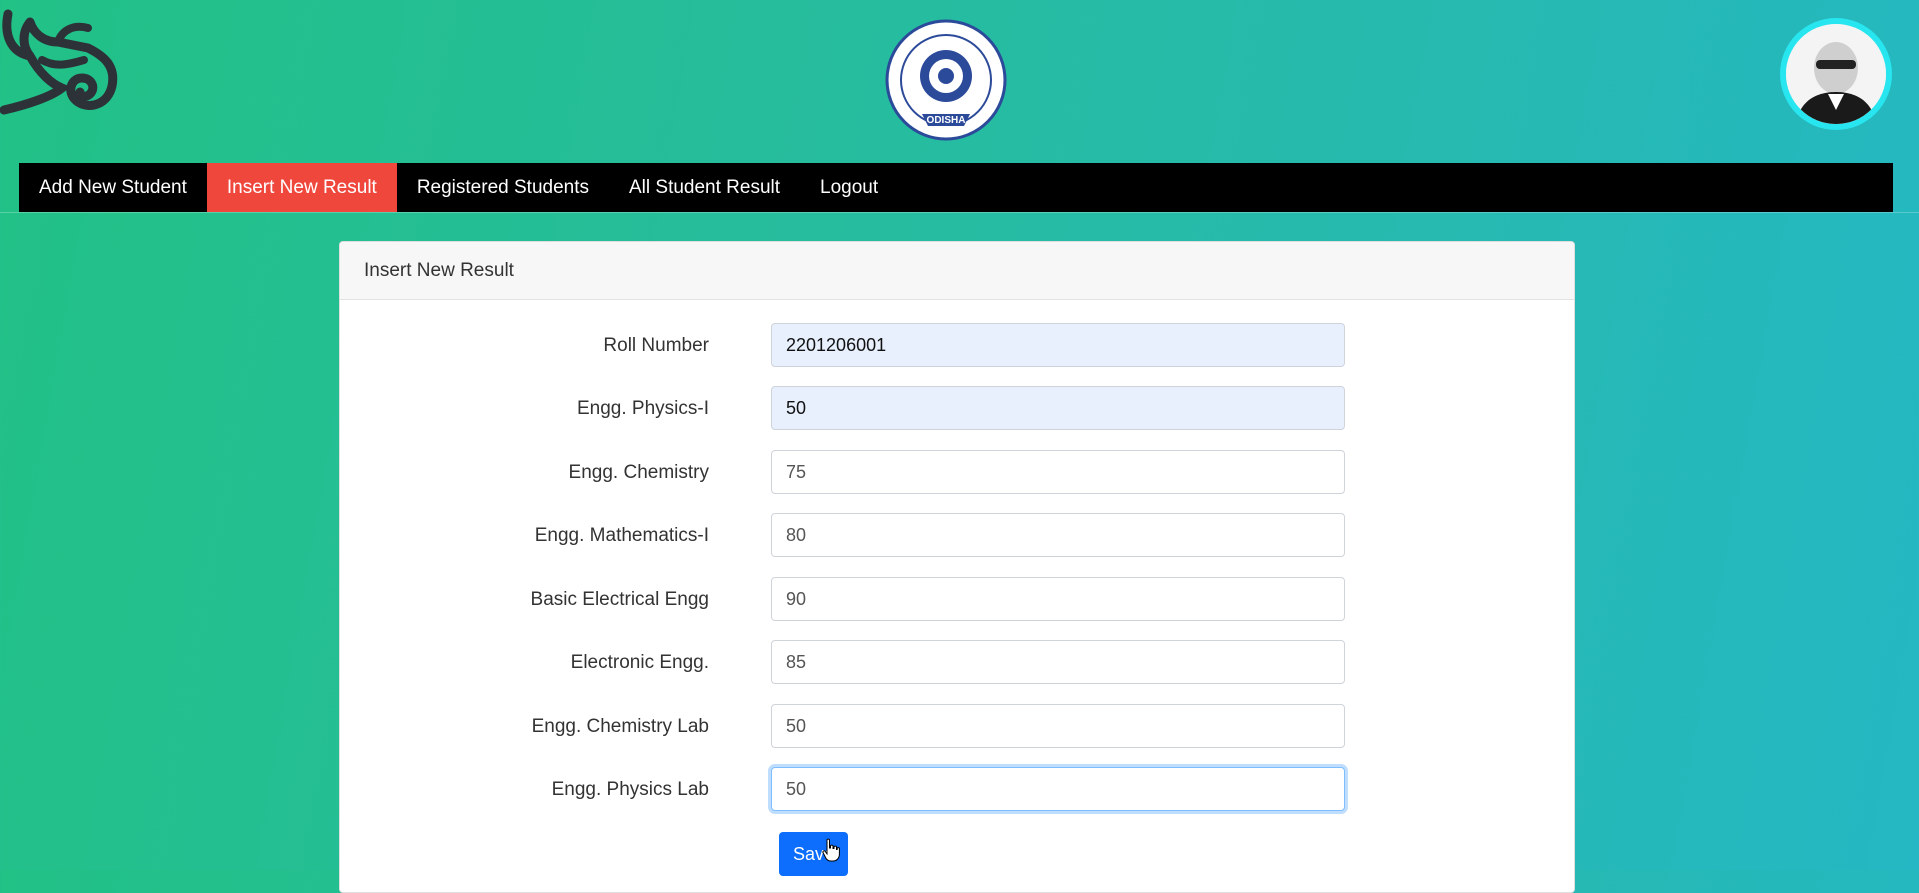  I want to click on nav-insert-new-result: Insert New Result, so click(301, 187).